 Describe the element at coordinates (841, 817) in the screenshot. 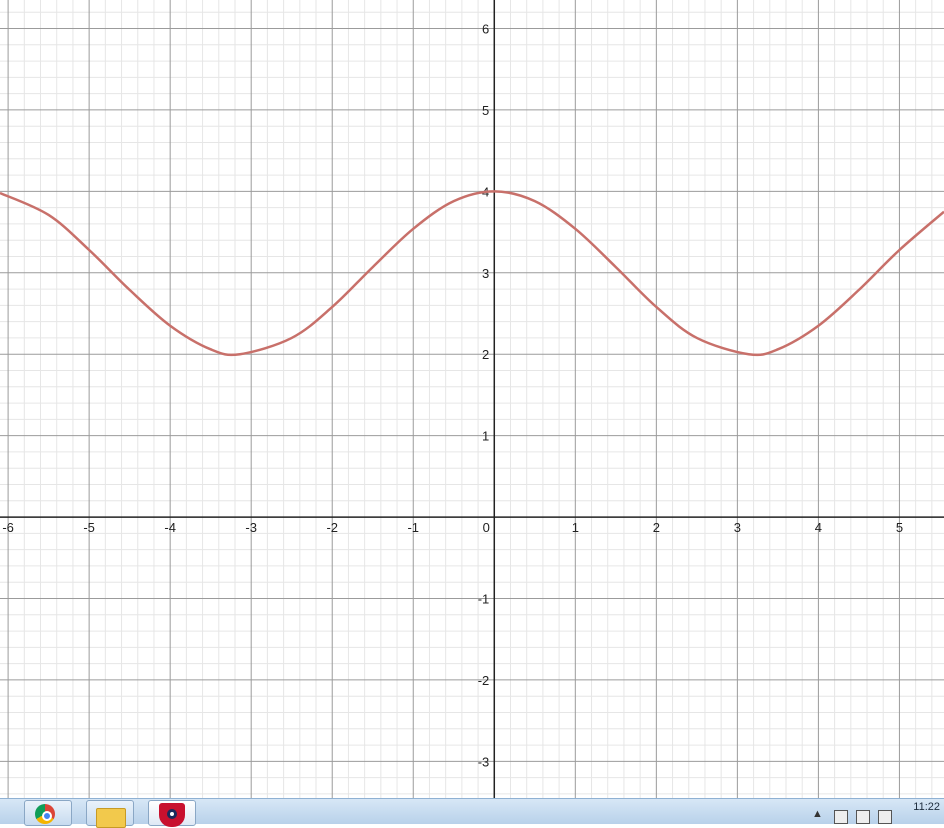

I see `action-center-flag-icon` at that location.